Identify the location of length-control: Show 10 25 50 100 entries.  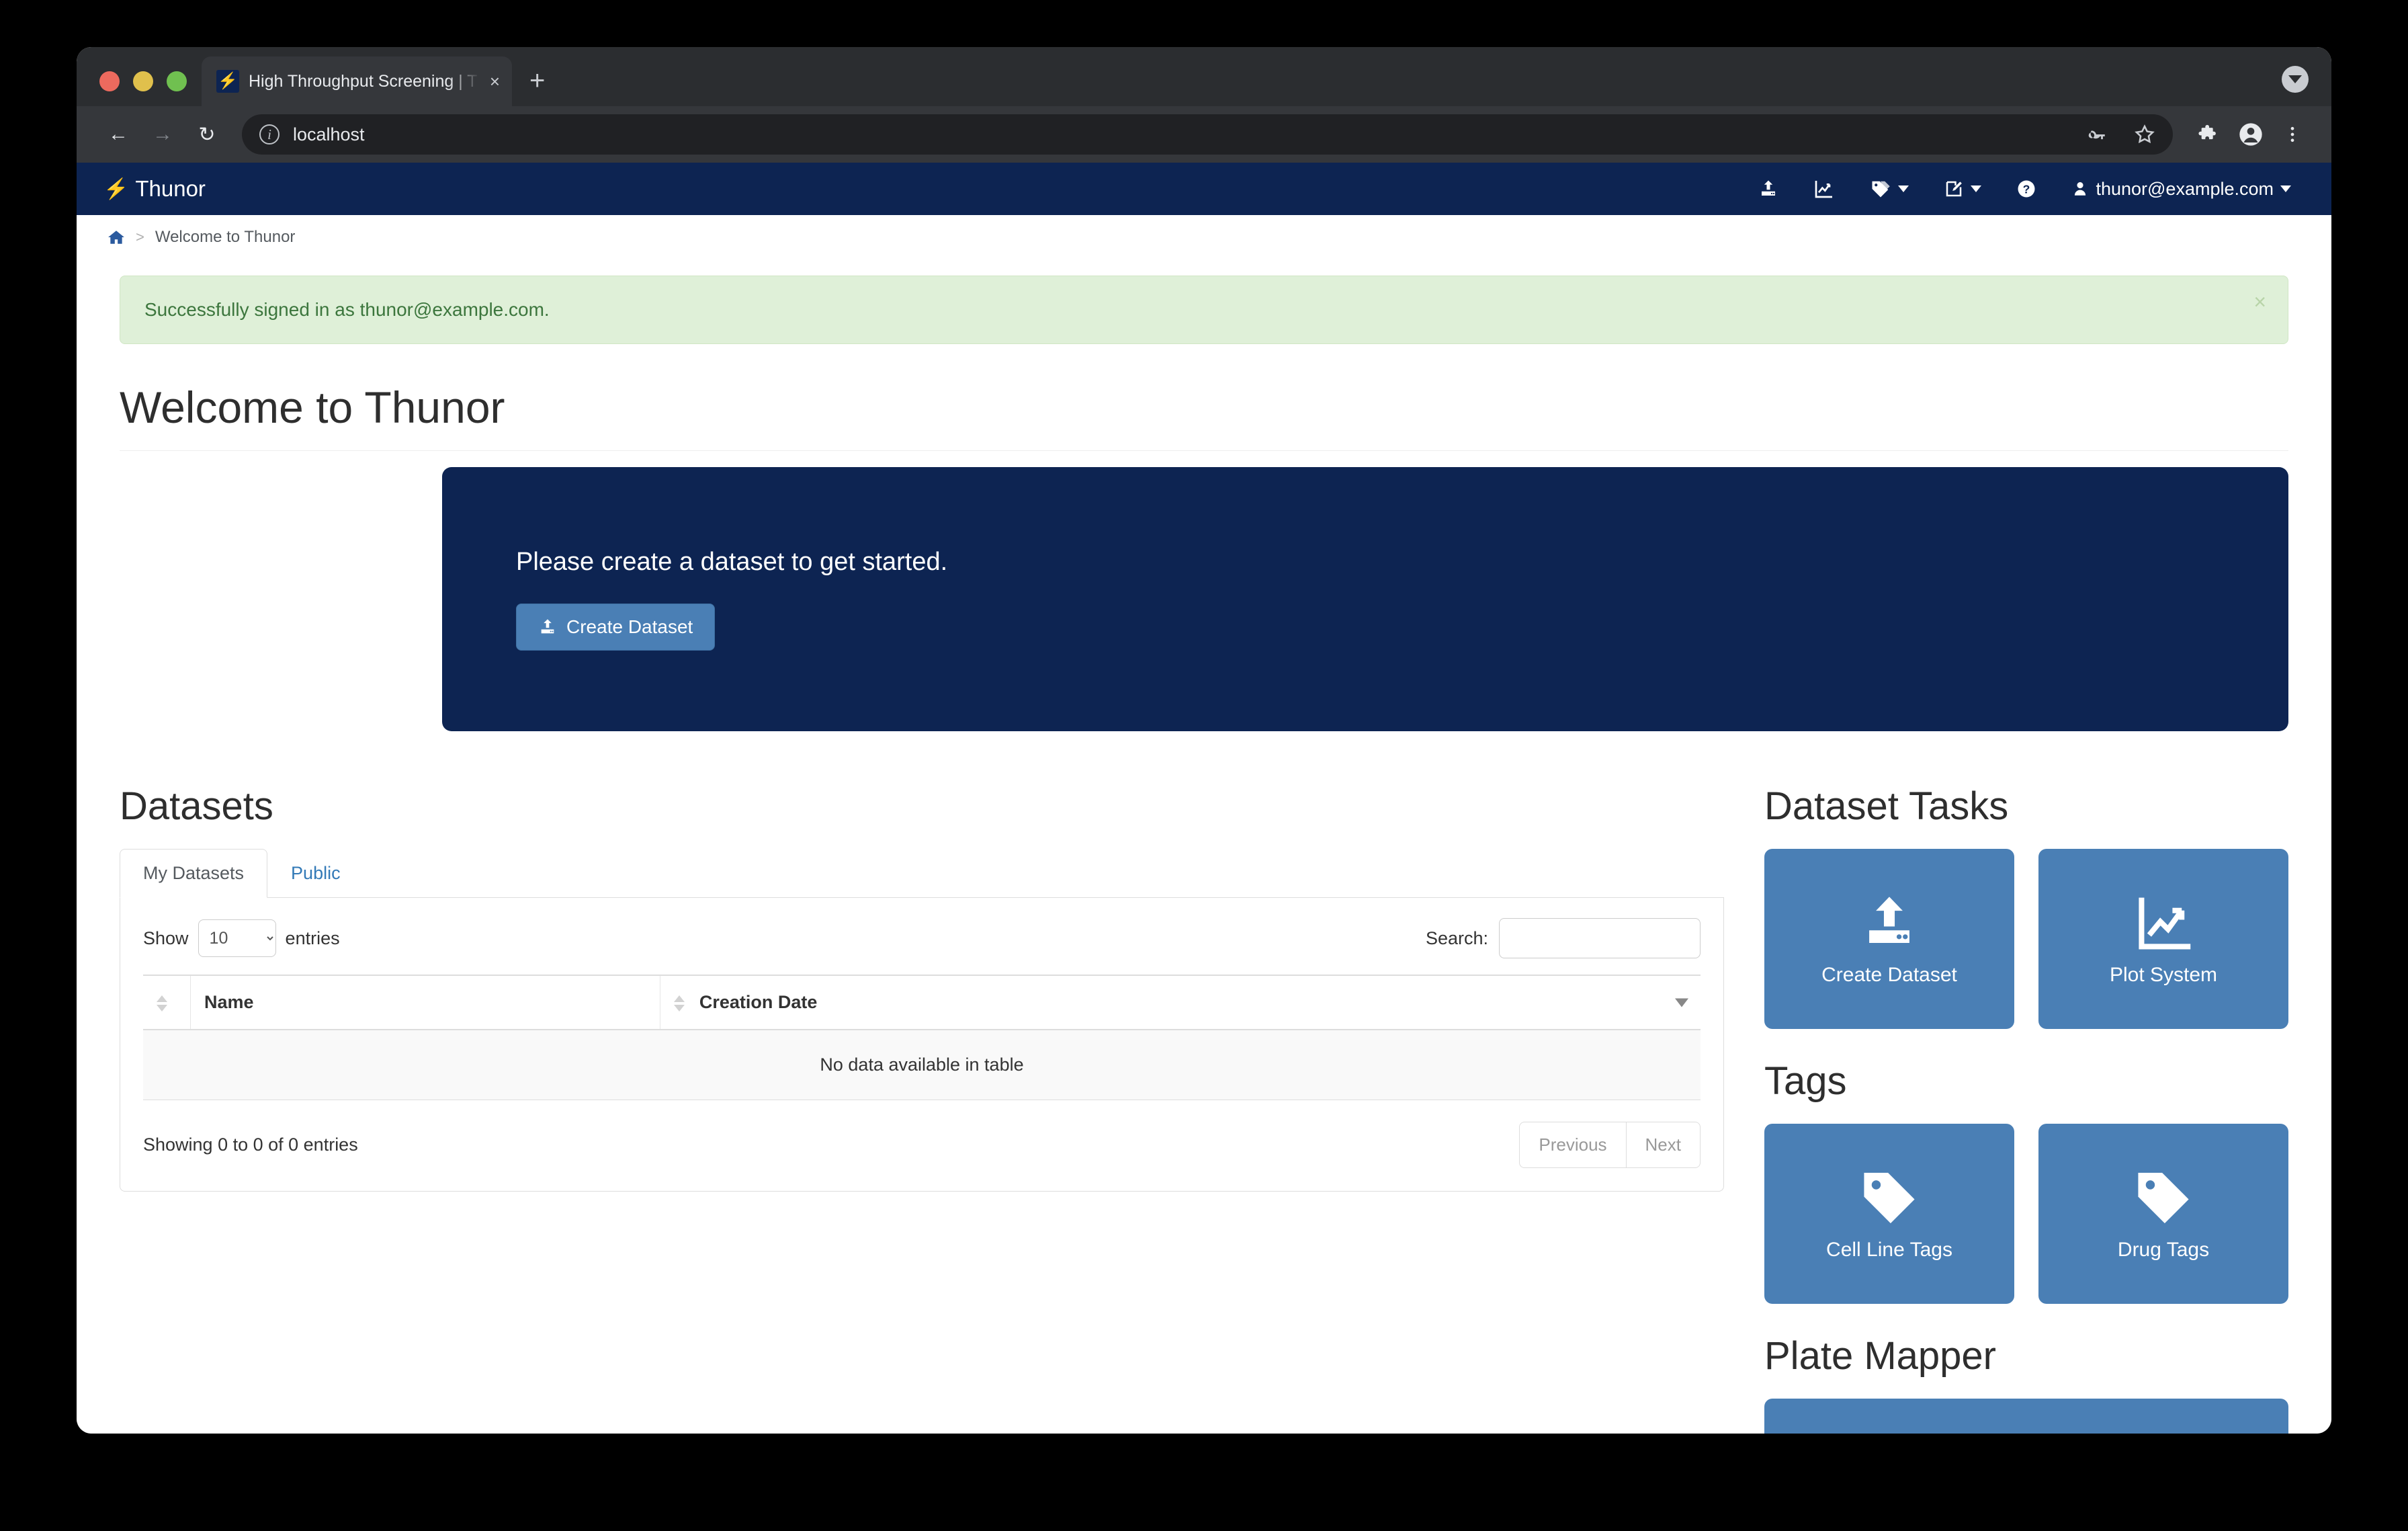
(241, 938).